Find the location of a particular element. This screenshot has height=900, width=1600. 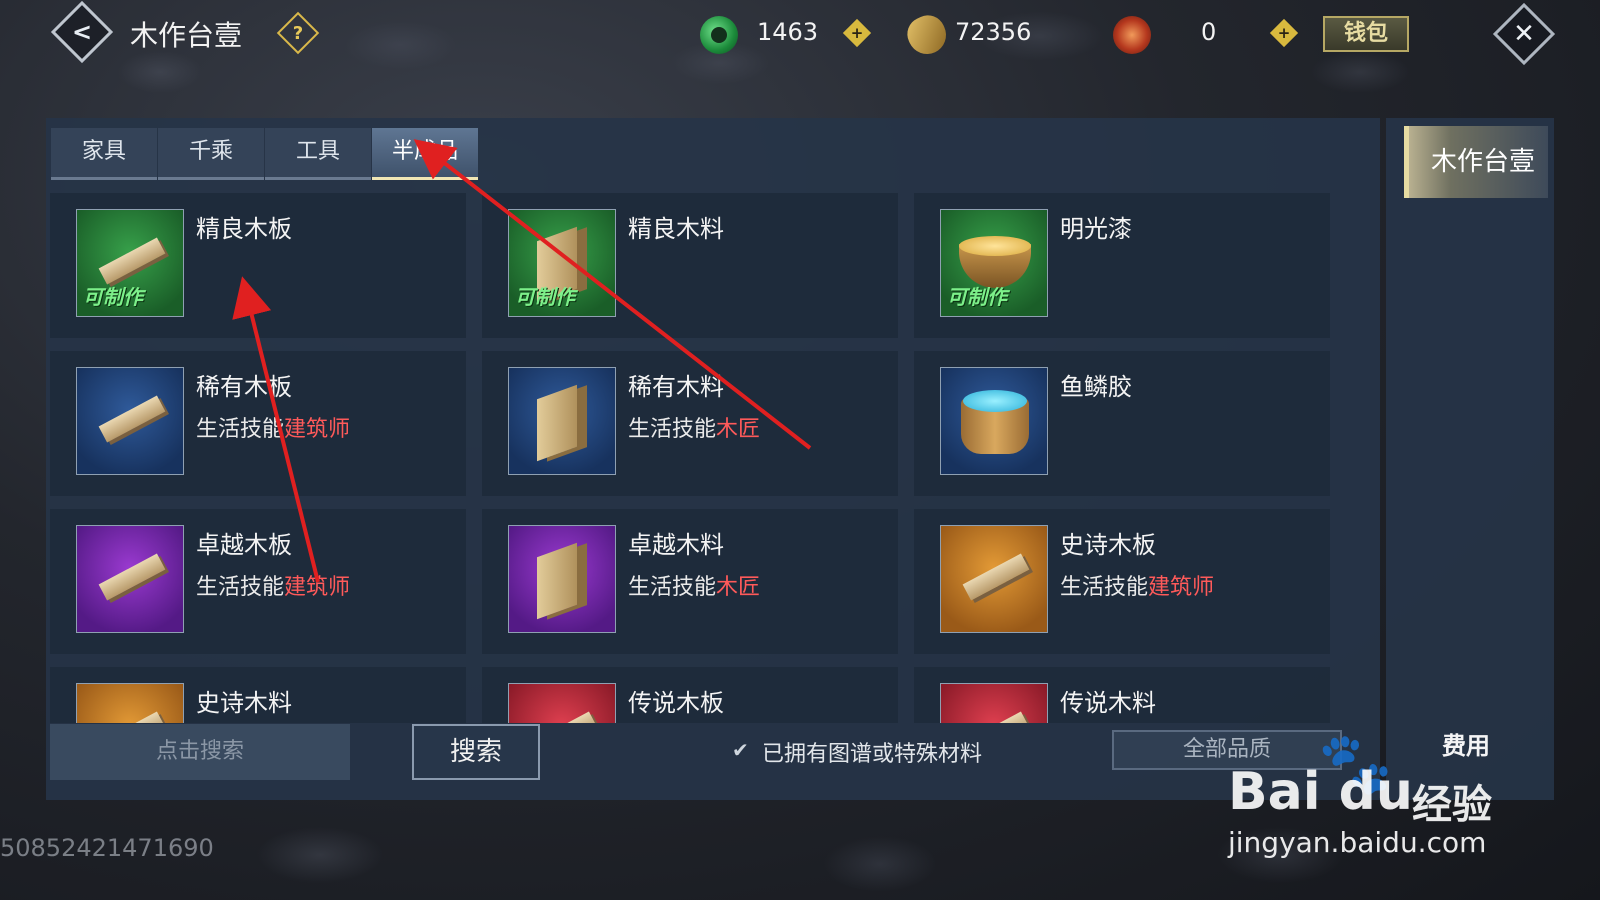

search-button: 搜索 is located at coordinates (476, 752).